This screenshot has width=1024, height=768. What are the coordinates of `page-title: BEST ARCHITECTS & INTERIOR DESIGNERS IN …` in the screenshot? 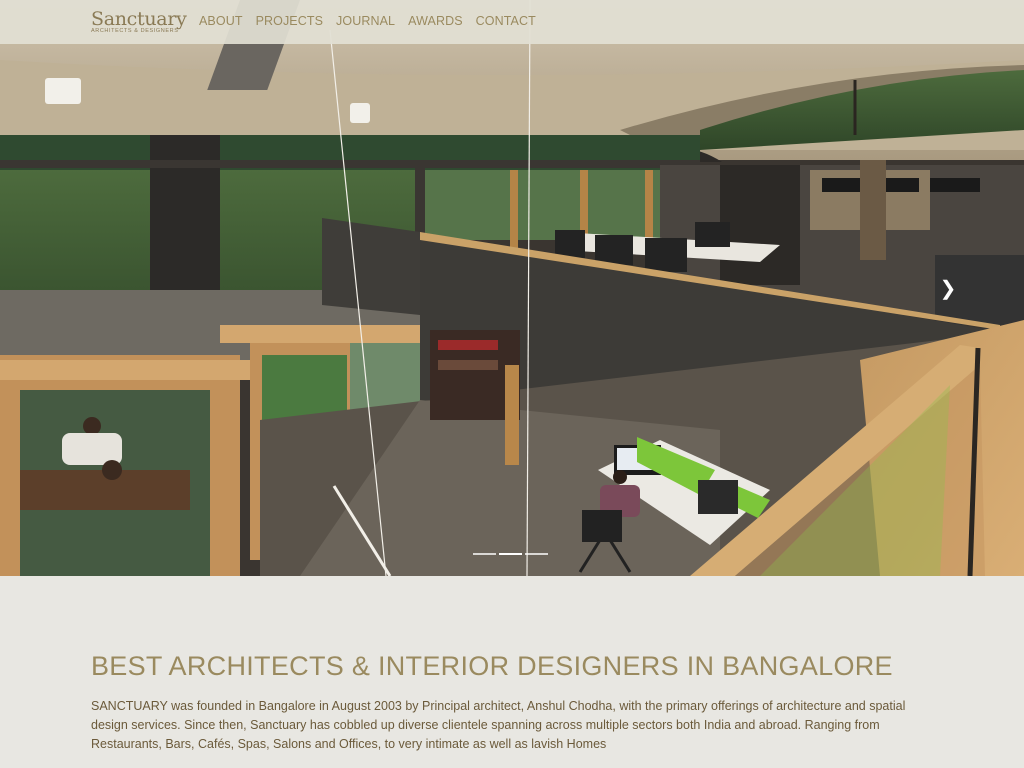 It's located at (492, 666).